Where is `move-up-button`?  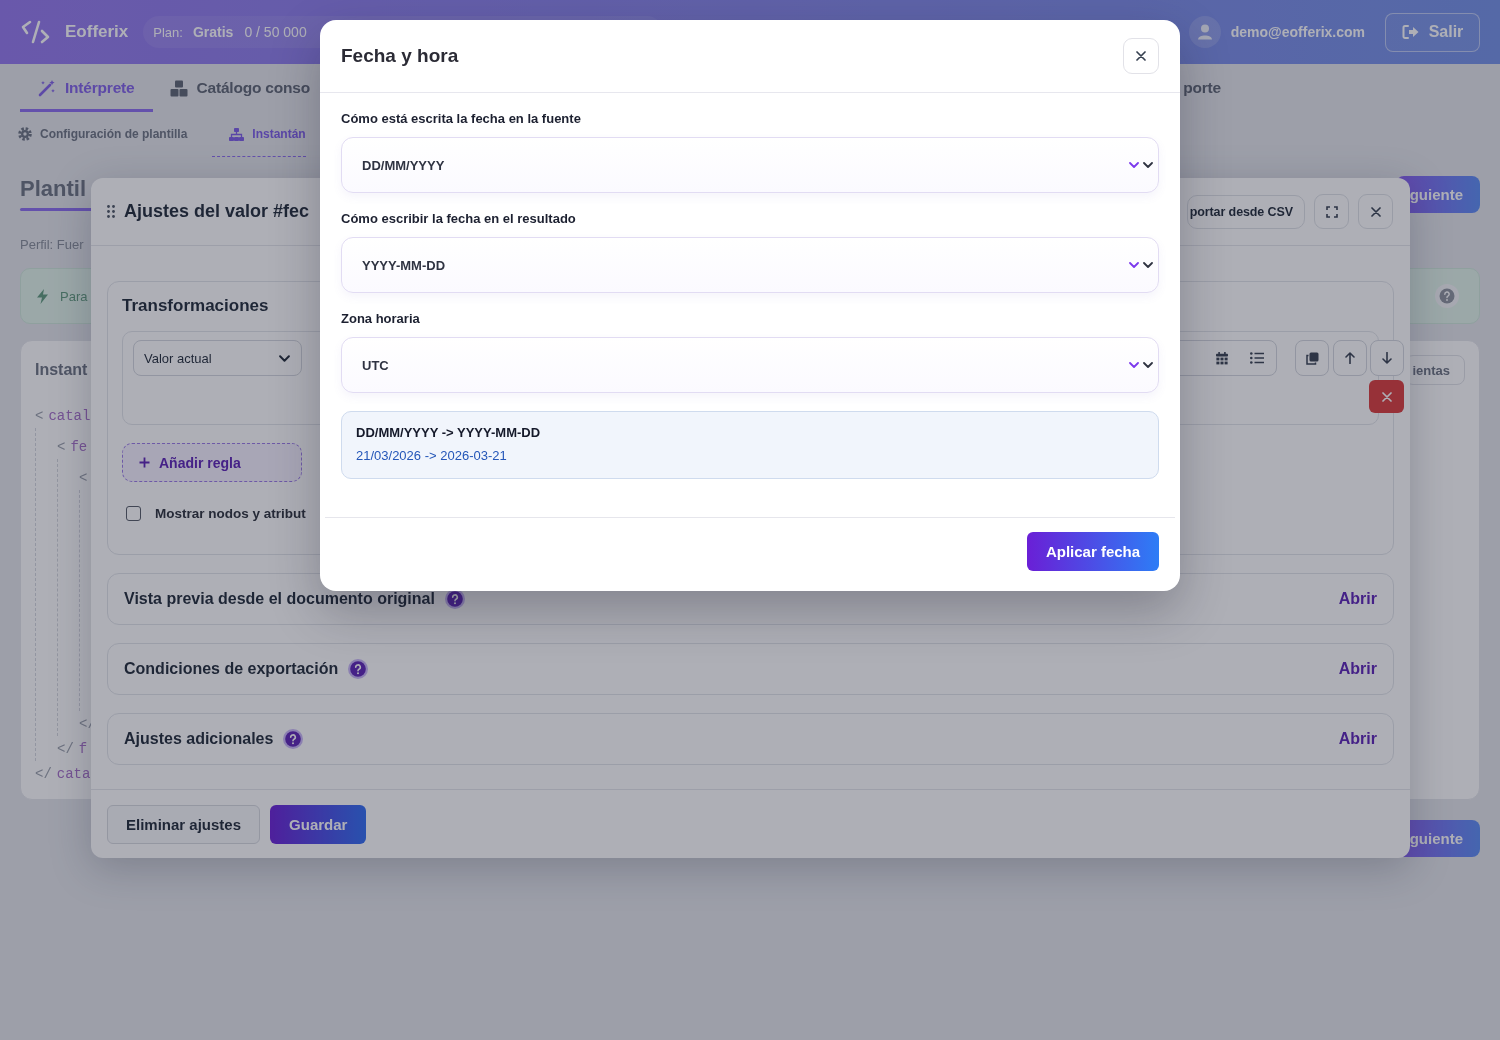 move-up-button is located at coordinates (1349, 358).